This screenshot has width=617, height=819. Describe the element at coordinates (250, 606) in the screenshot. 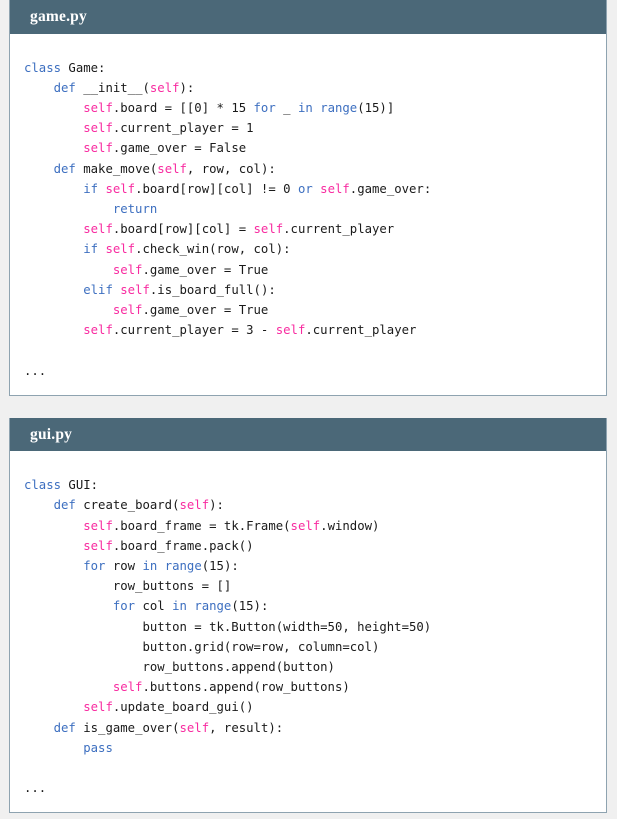

I see `code-token: (15):` at that location.